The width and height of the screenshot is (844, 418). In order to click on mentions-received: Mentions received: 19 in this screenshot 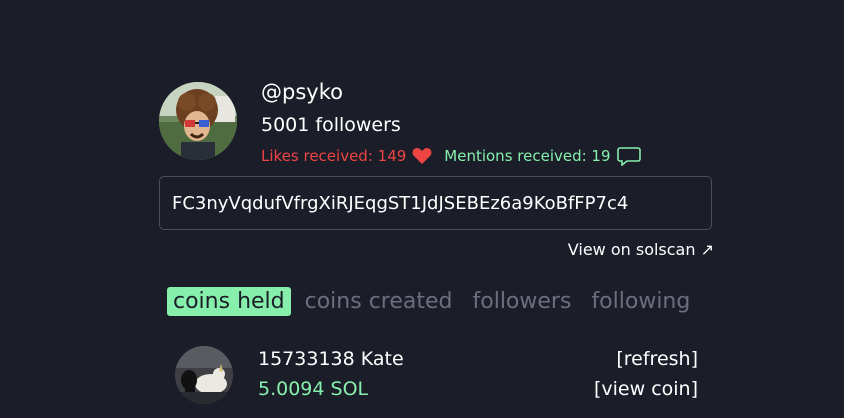, I will do `click(542, 156)`.